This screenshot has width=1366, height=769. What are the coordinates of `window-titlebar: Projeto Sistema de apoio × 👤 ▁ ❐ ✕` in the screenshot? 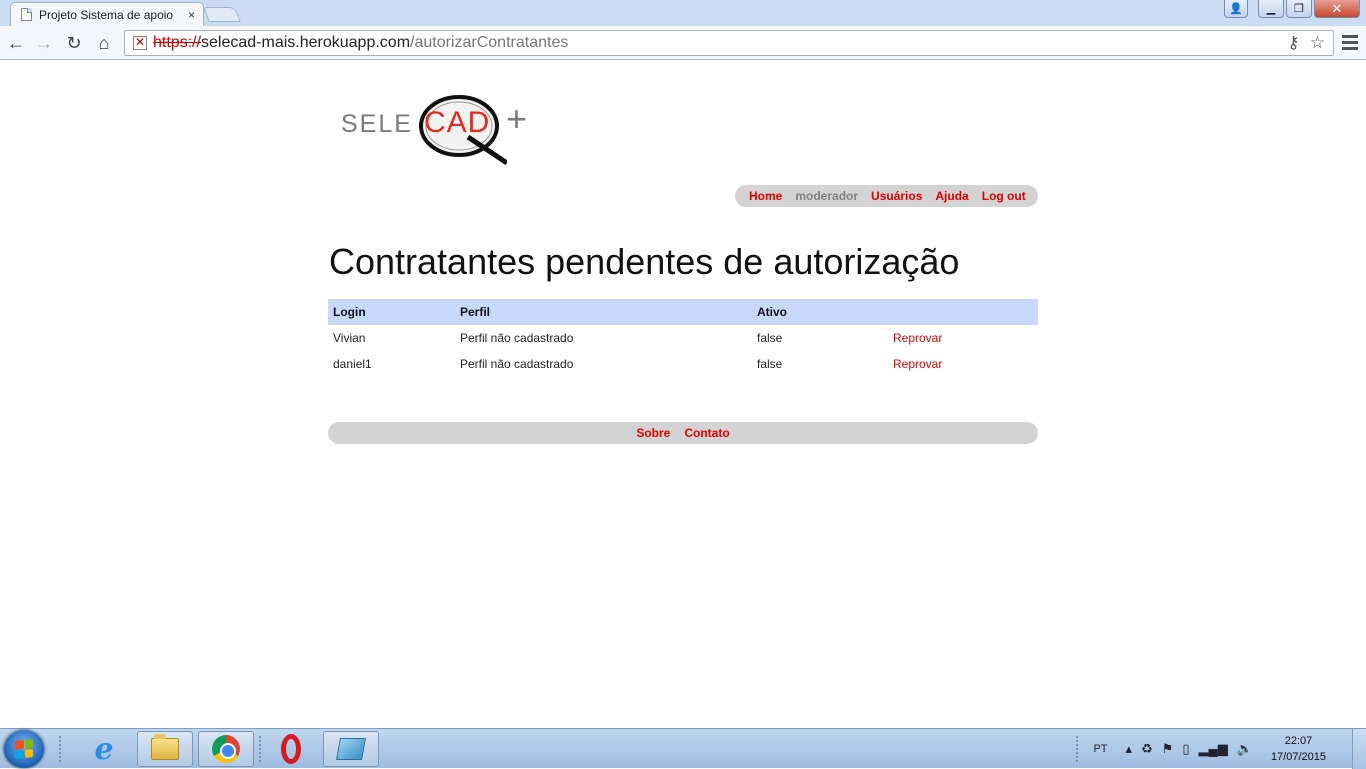 It's located at (683, 13).